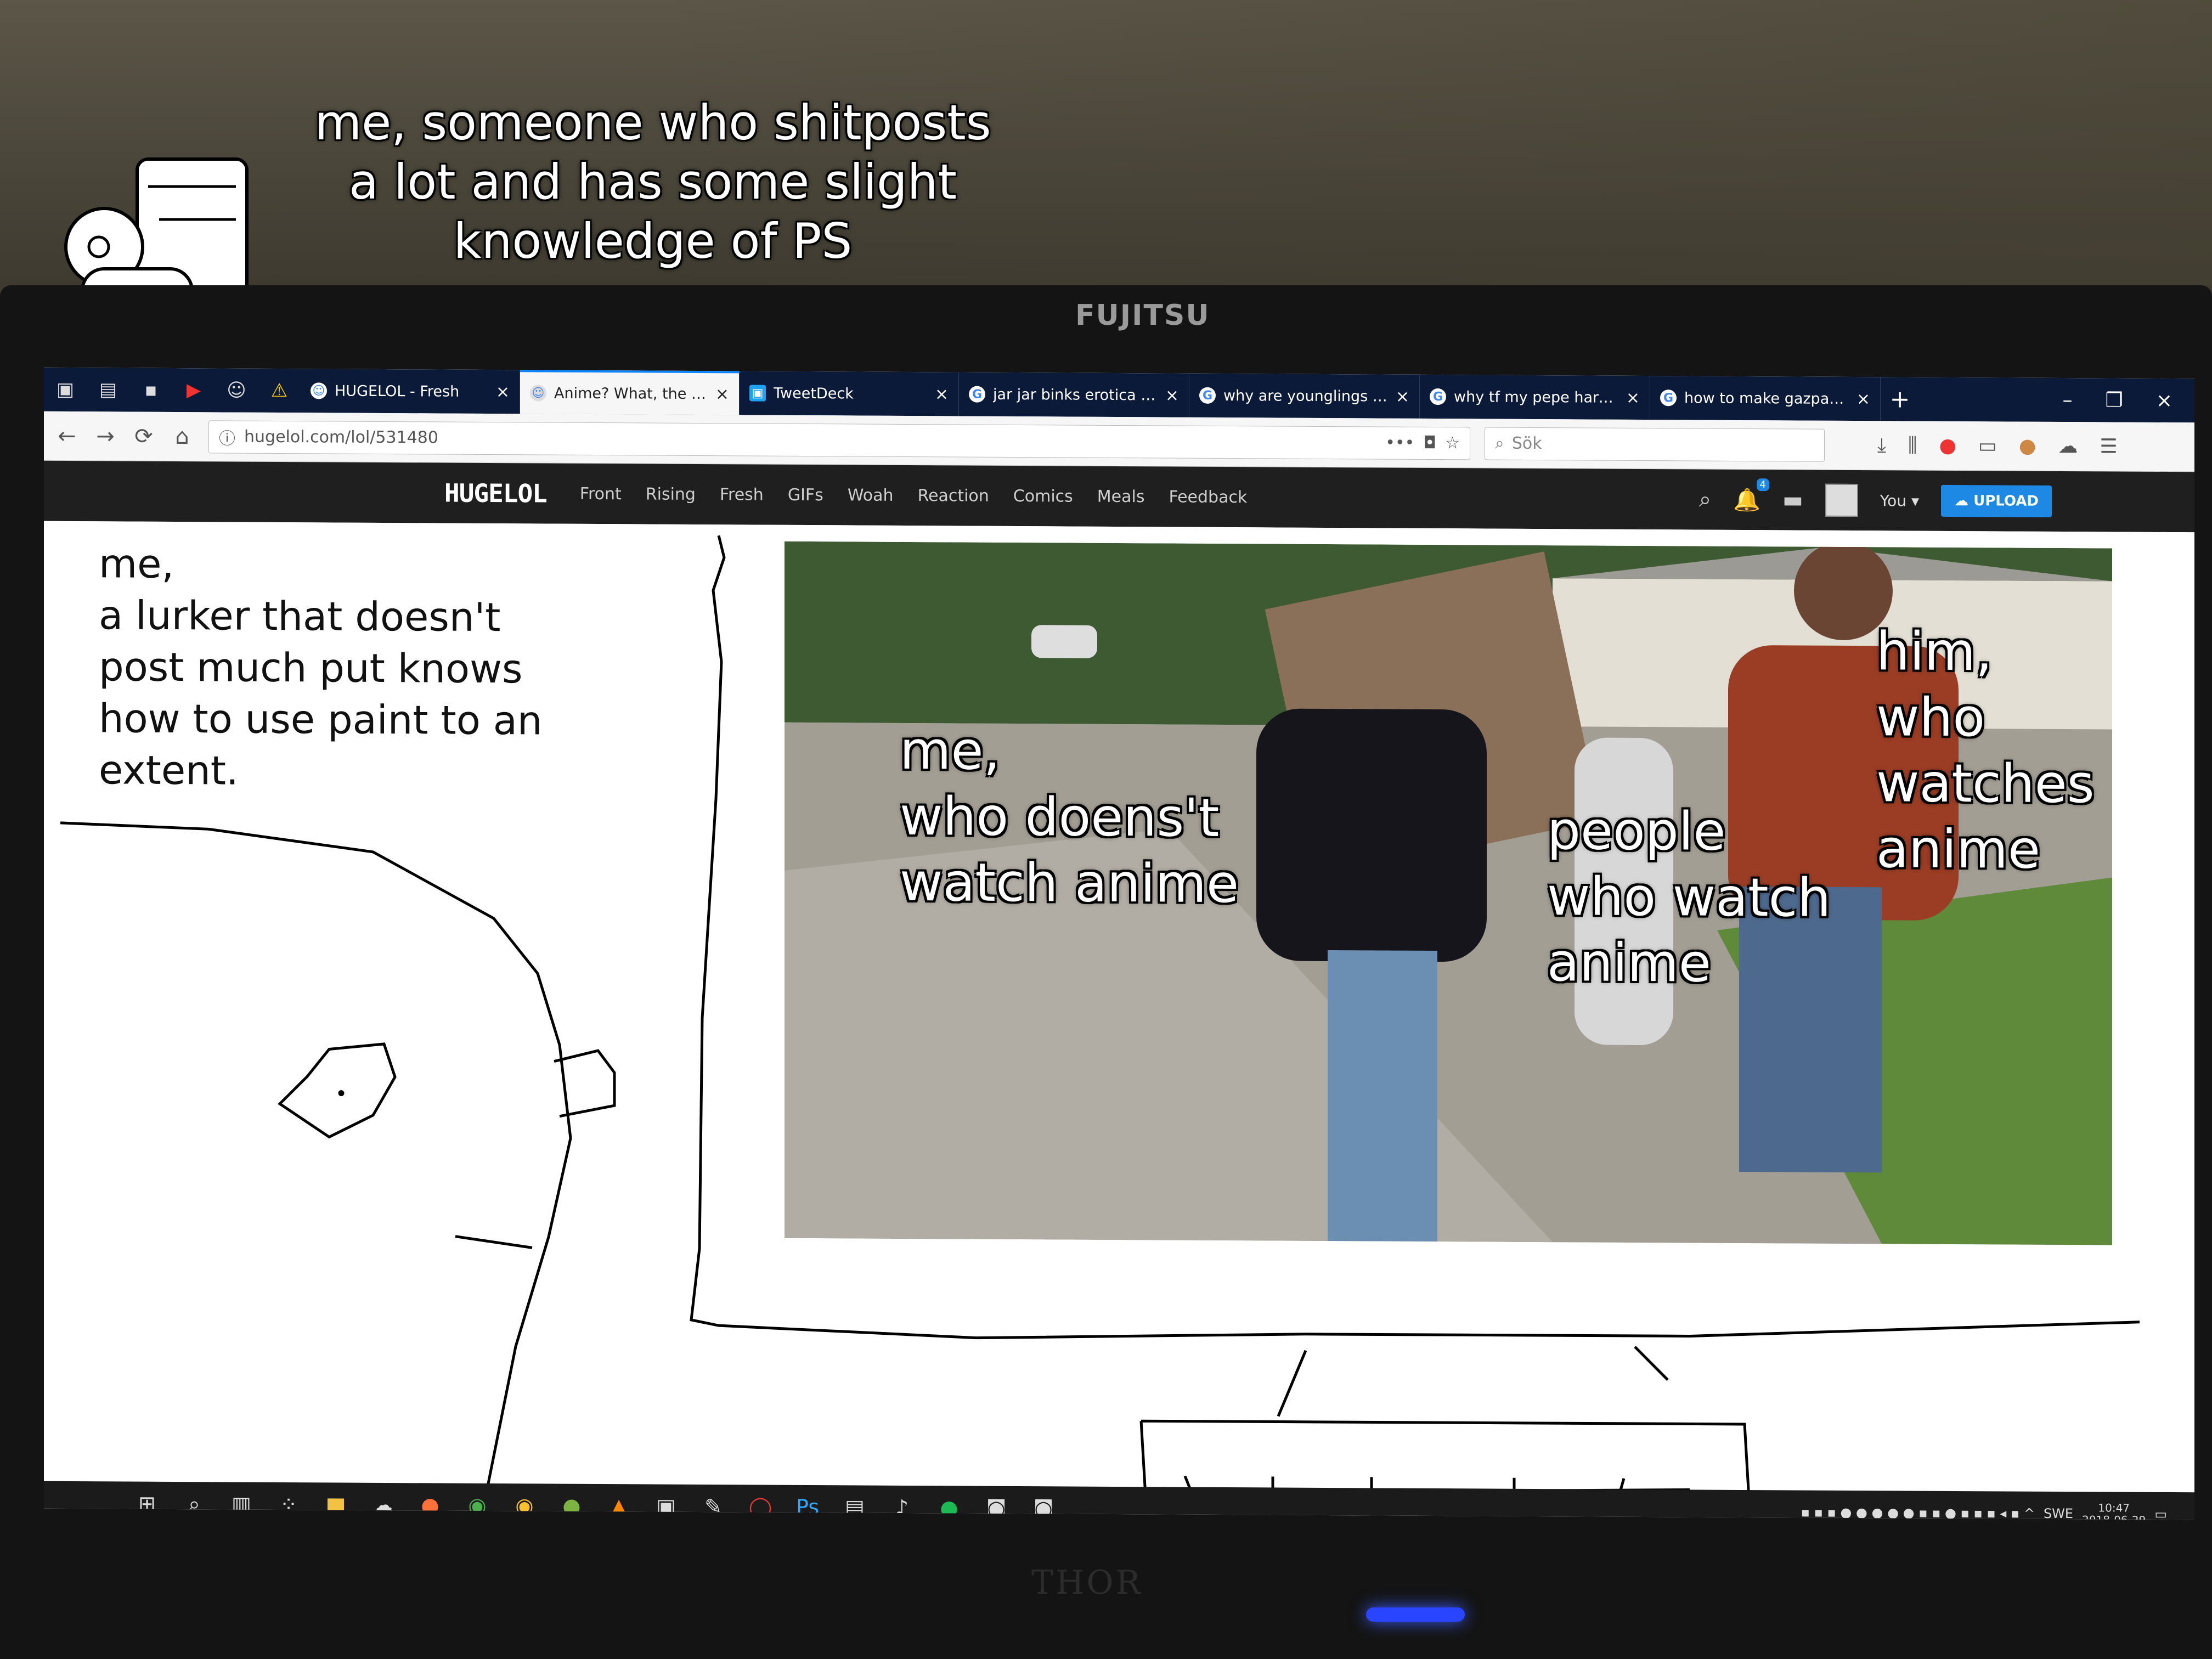 Image resolution: width=2212 pixels, height=1659 pixels. I want to click on window-controls: – ❐ ×, so click(2128, 400).